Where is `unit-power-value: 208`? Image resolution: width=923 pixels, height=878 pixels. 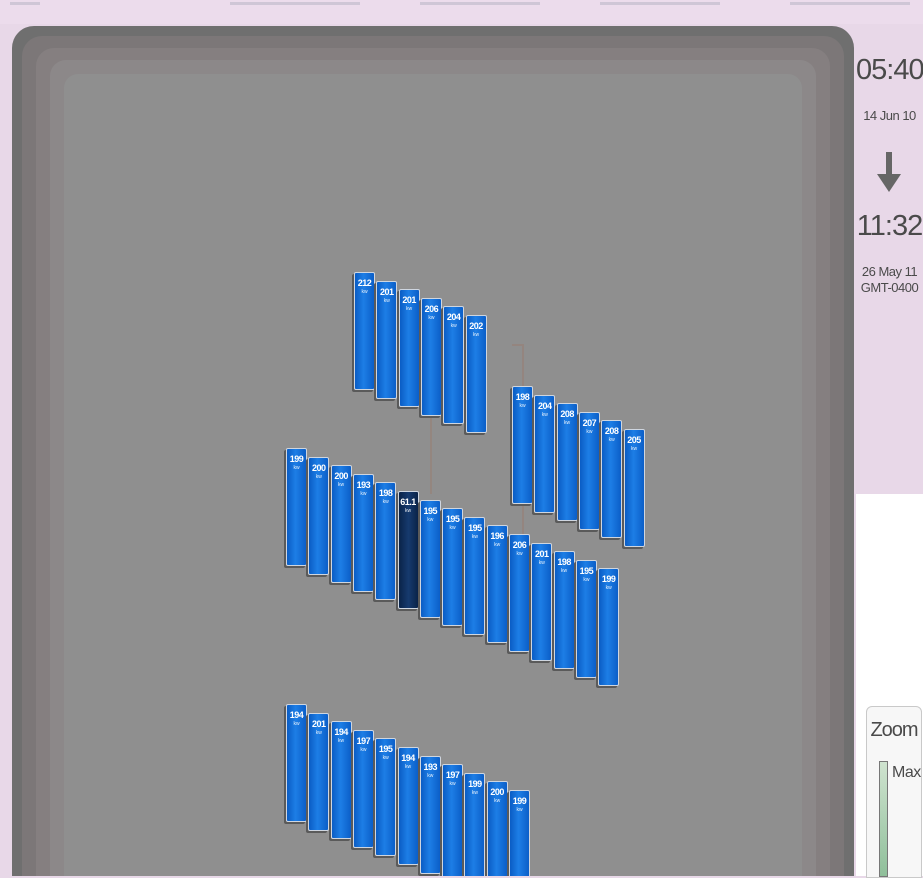
unit-power-value: 208 is located at coordinates (611, 431).